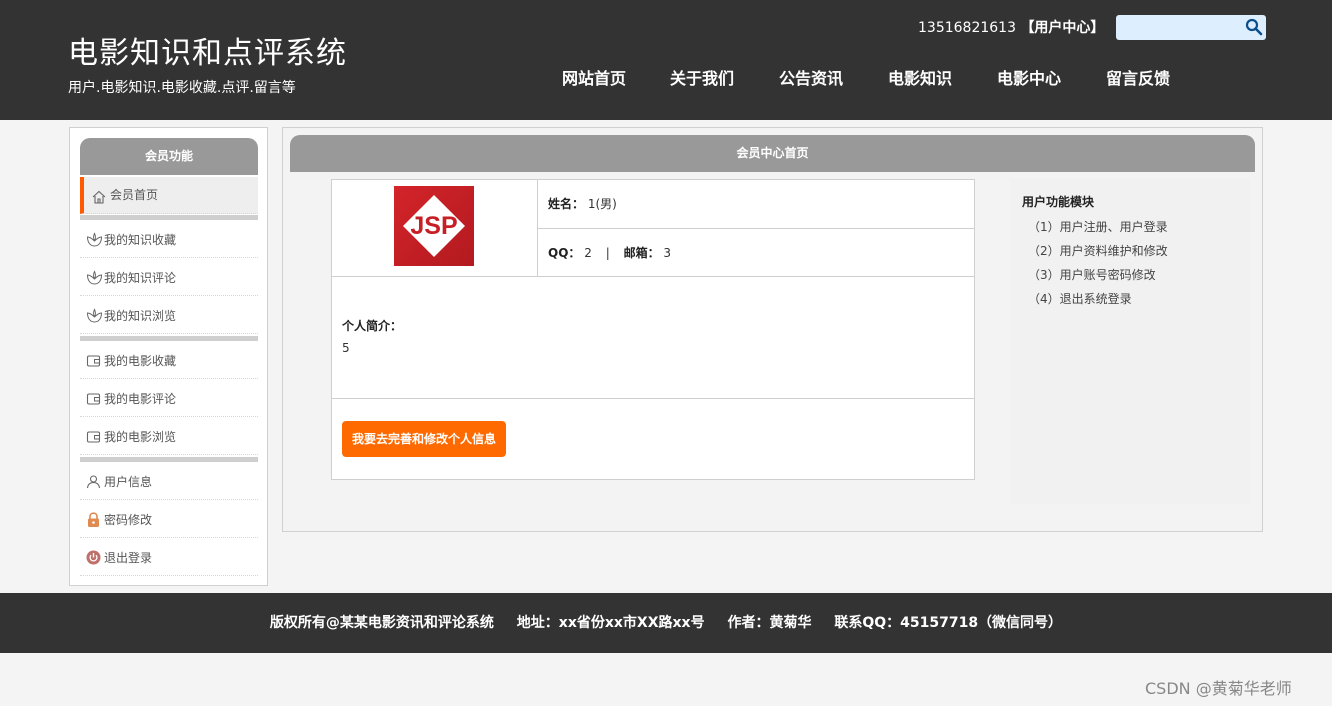 This screenshot has width=1332, height=706. I want to click on avatar: JSP, so click(434, 226).